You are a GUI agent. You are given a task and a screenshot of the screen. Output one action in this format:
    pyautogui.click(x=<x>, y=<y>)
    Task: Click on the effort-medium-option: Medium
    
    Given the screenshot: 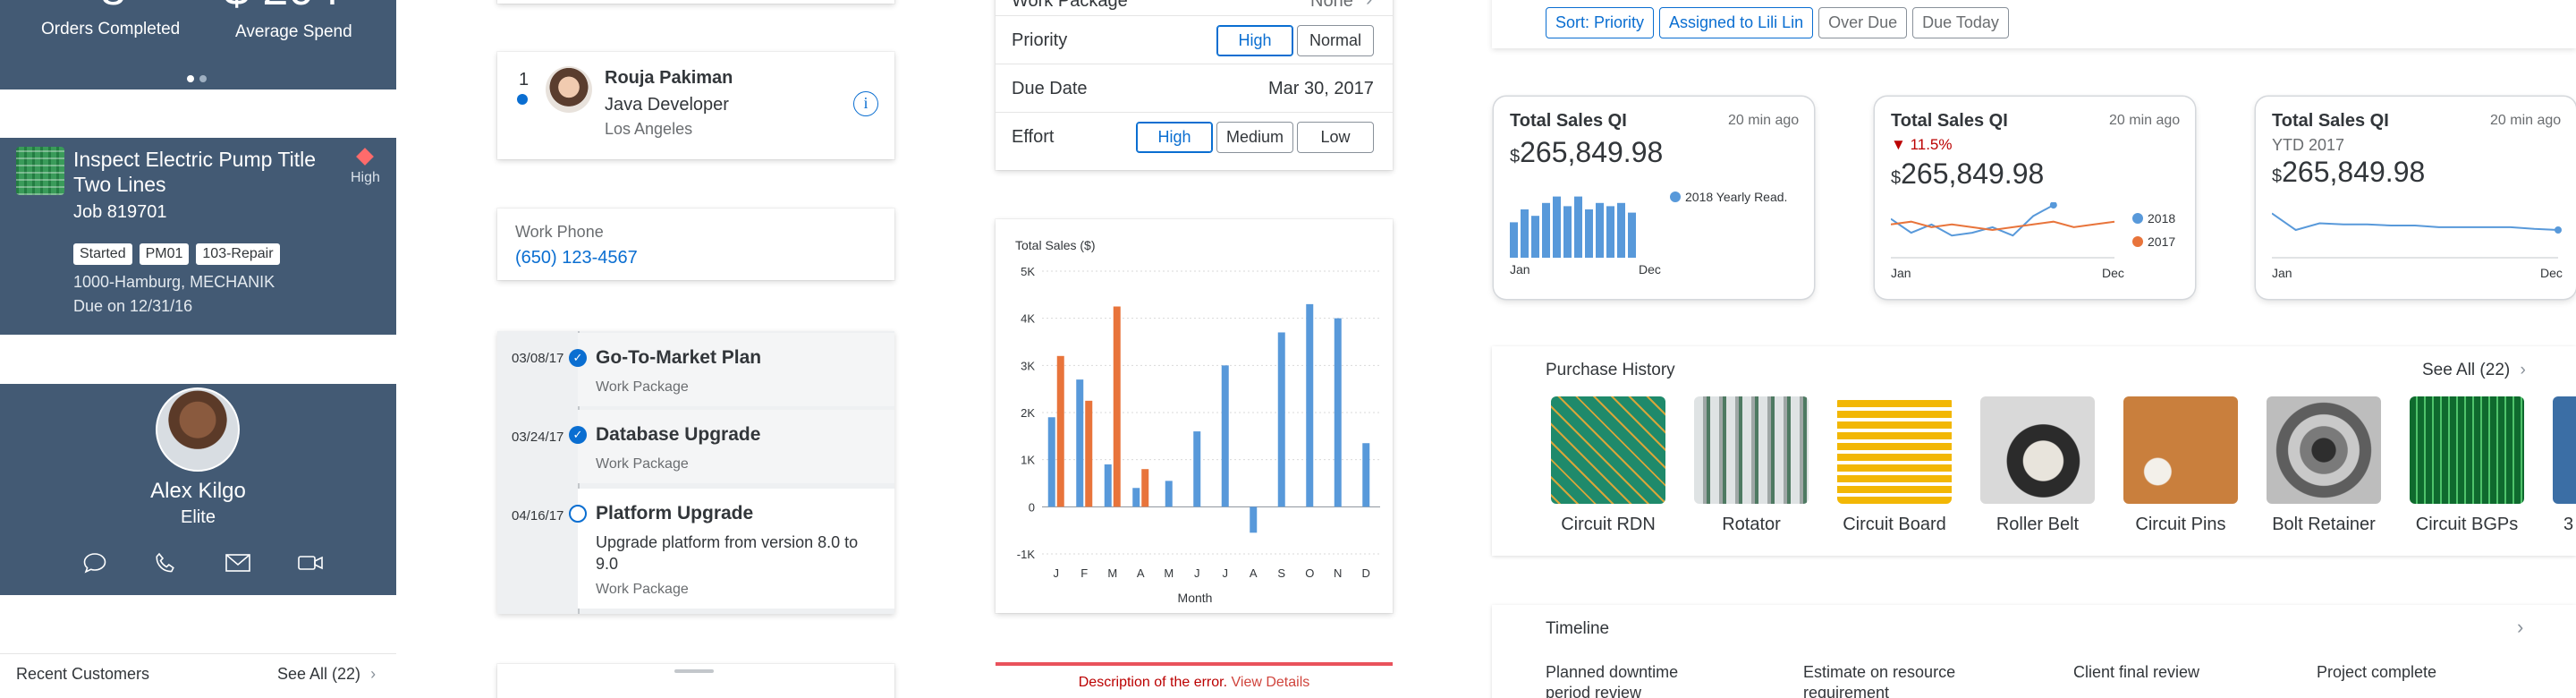 What is the action you would take?
    pyautogui.click(x=1254, y=137)
    